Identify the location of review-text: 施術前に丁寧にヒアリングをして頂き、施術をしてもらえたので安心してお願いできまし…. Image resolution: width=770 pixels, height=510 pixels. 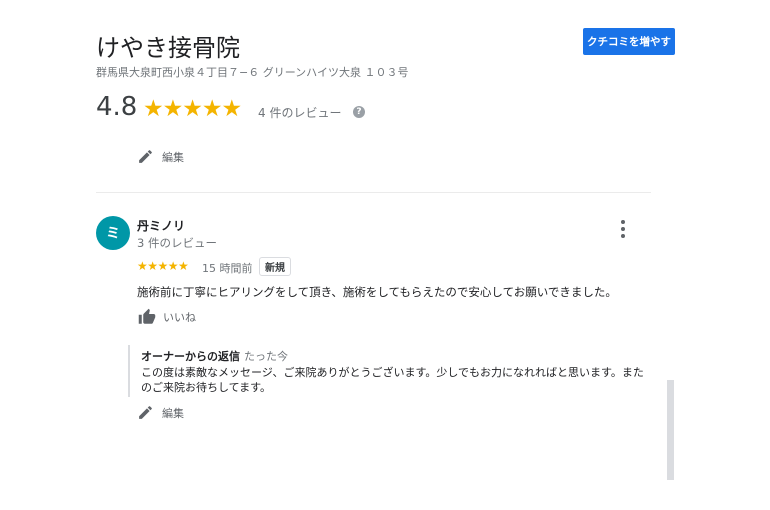
(377, 292).